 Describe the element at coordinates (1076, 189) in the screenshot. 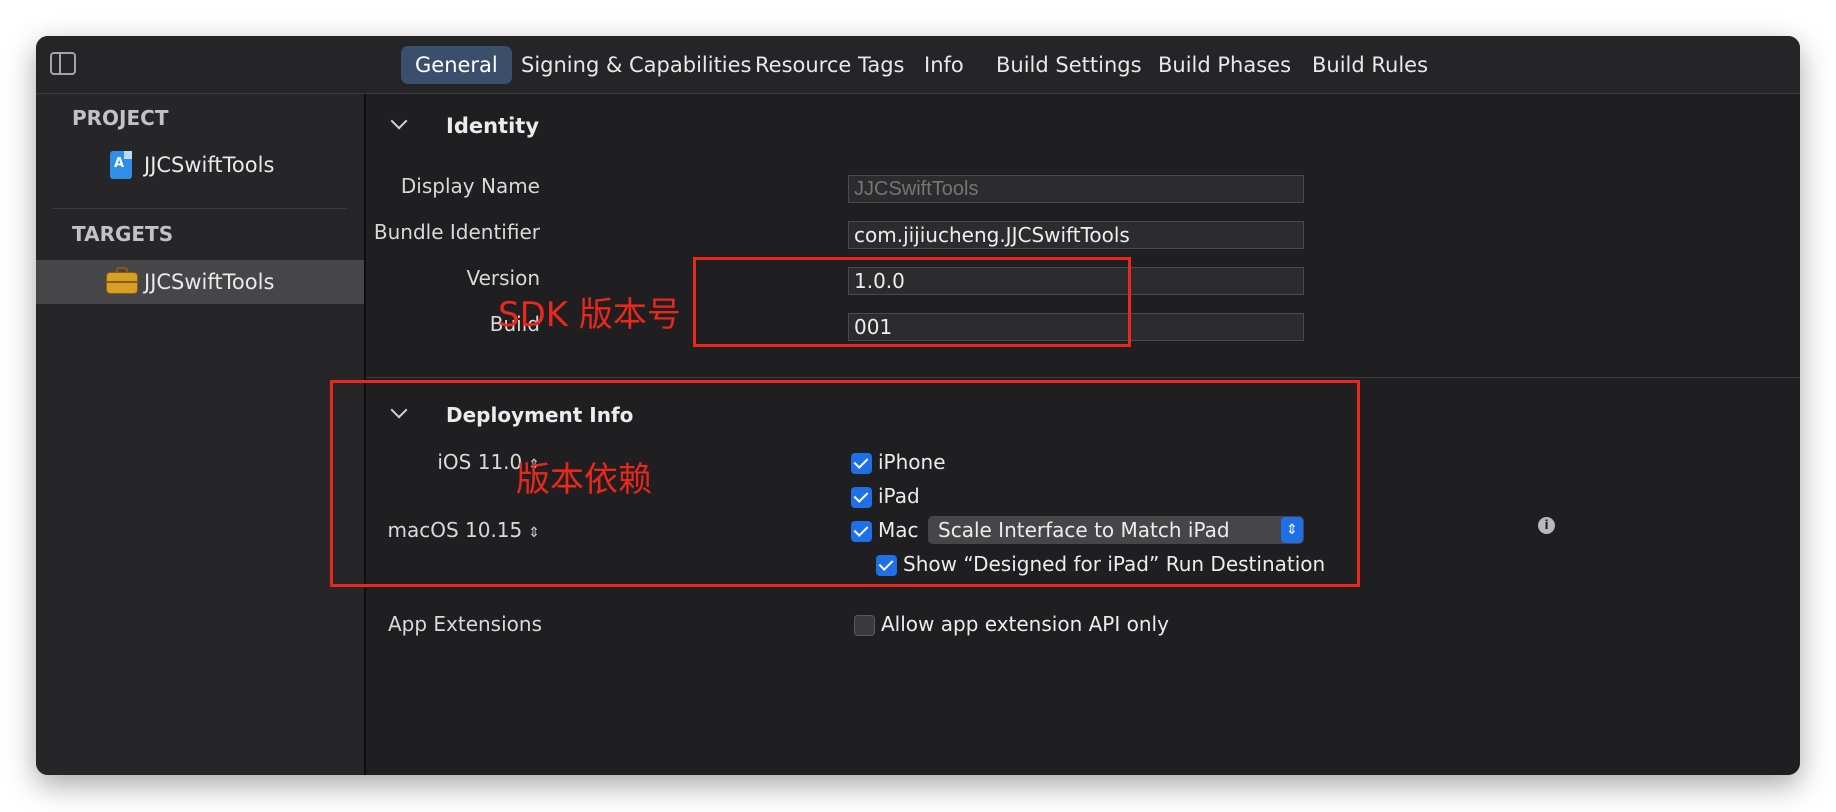

I see `display-name-field` at that location.